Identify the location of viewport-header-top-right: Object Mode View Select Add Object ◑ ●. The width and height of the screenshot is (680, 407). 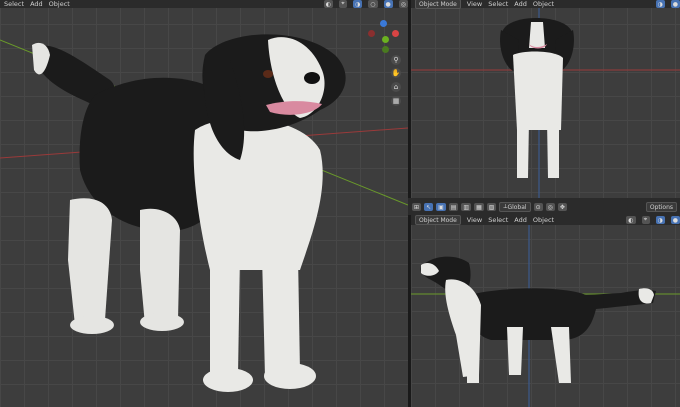
(545, 4).